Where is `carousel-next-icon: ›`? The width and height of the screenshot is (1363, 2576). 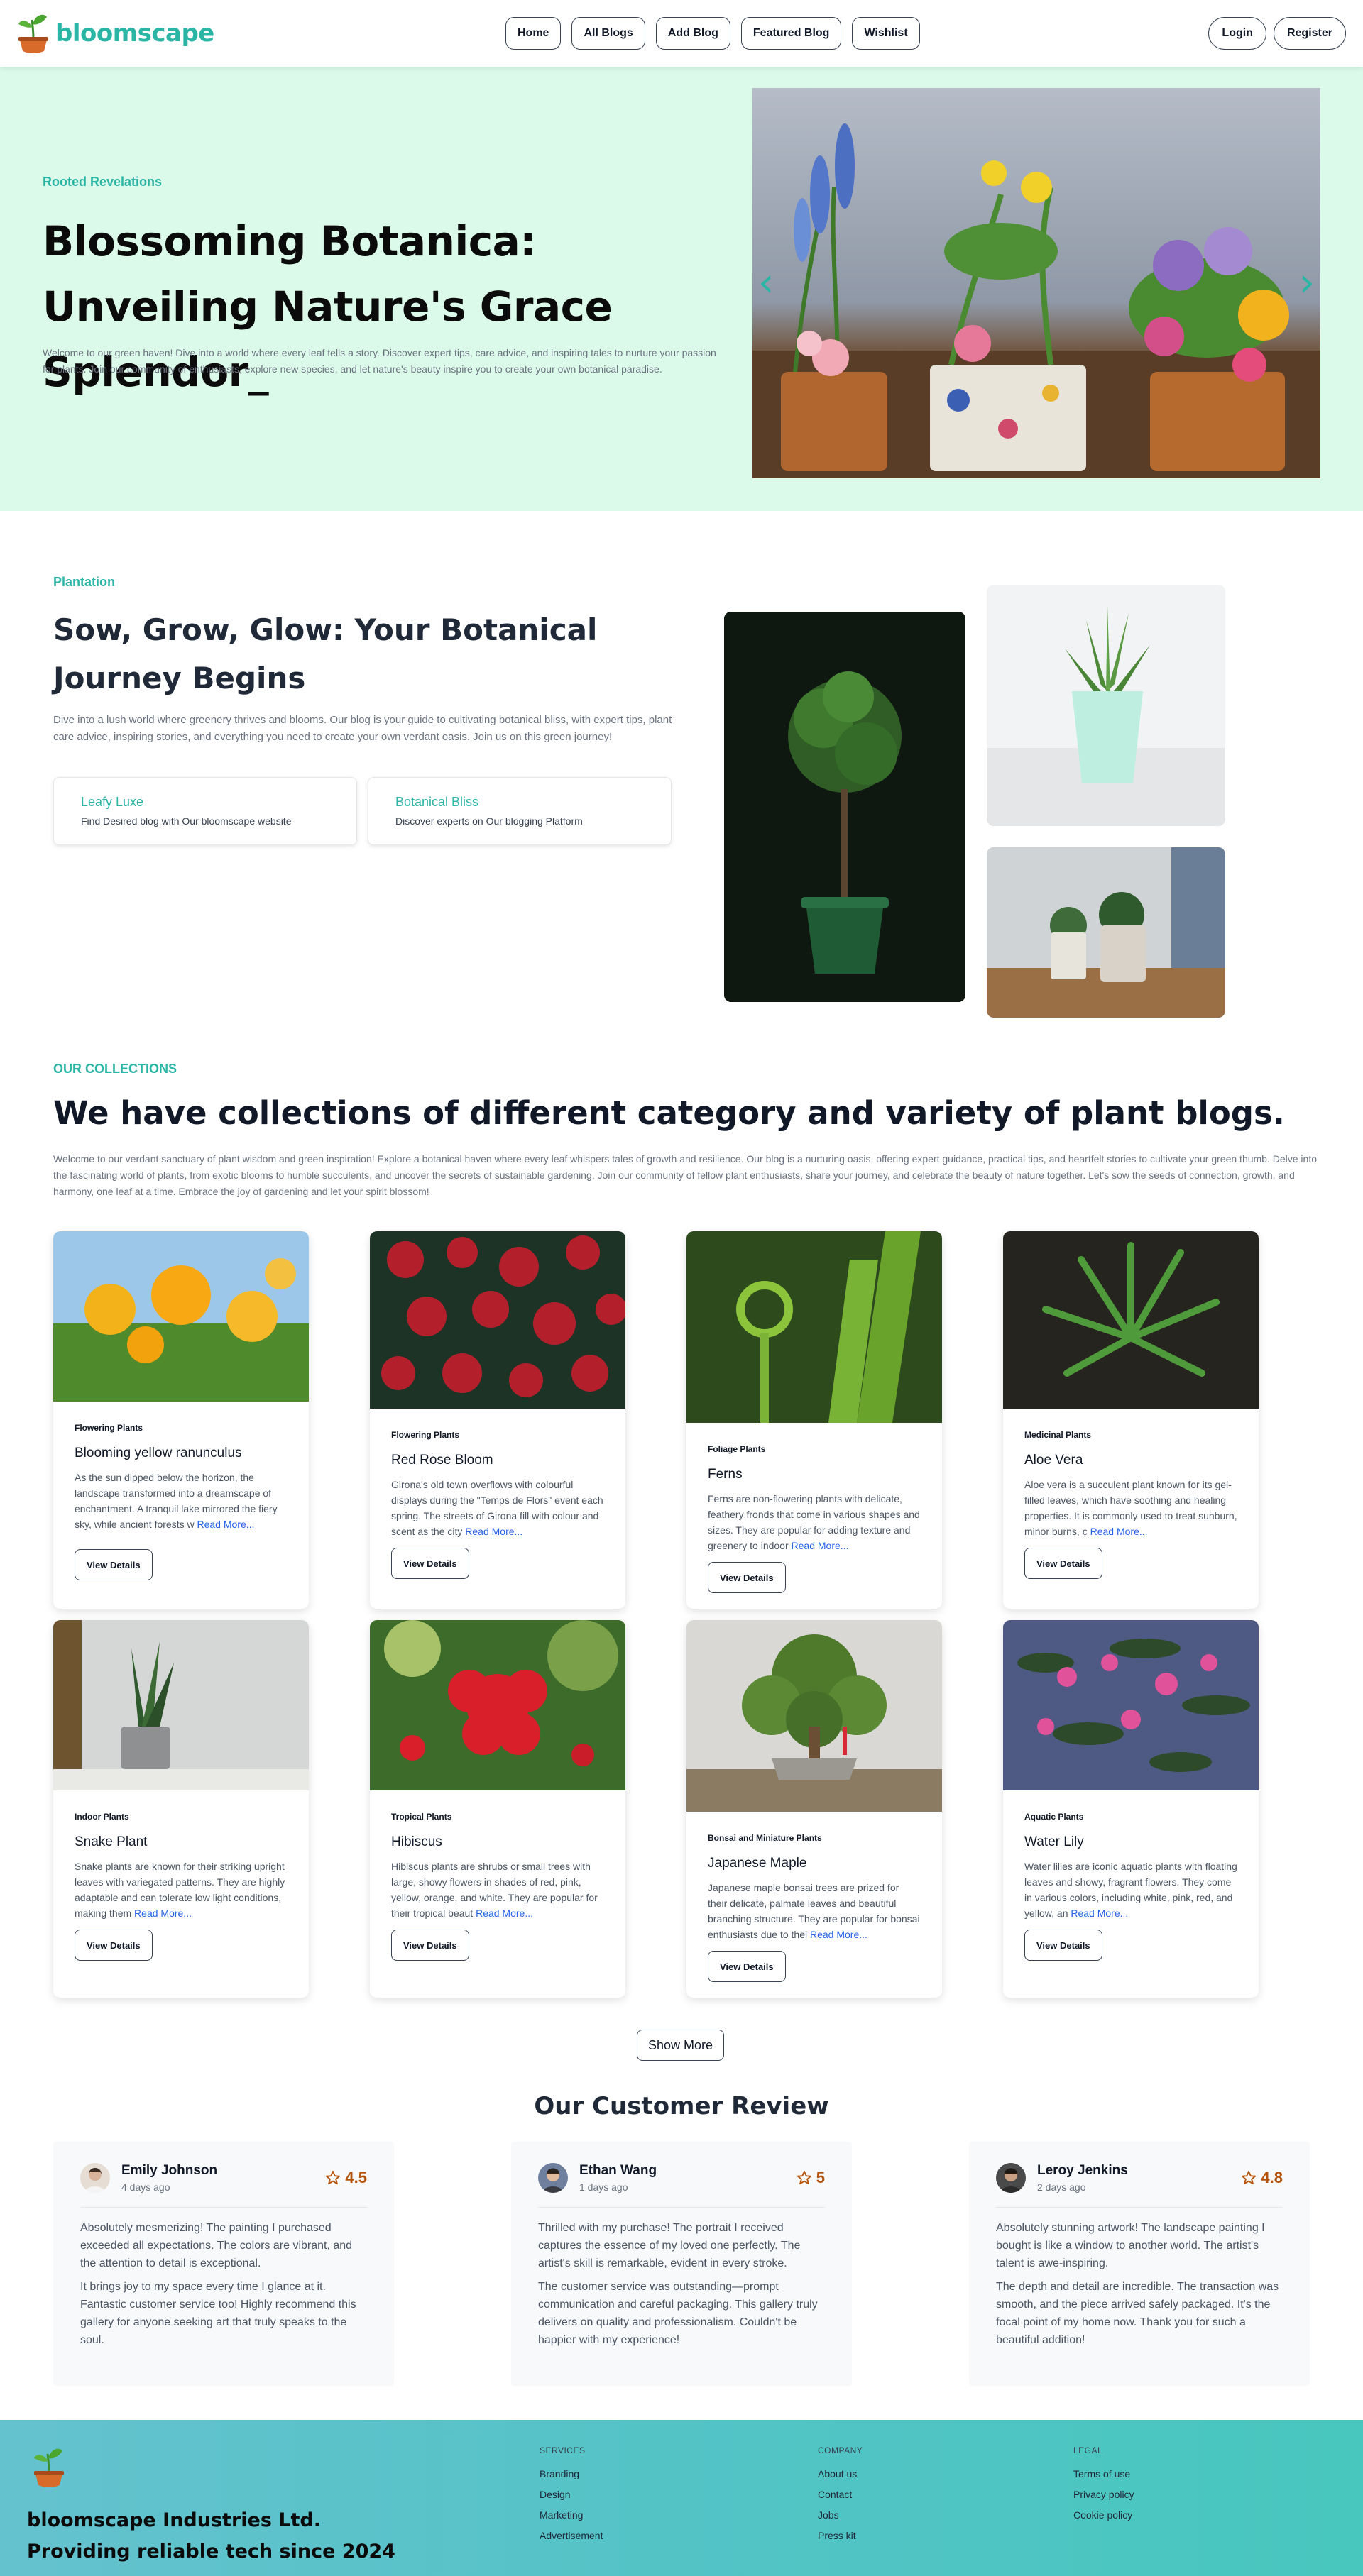 carousel-next-icon: › is located at coordinates (1307, 283).